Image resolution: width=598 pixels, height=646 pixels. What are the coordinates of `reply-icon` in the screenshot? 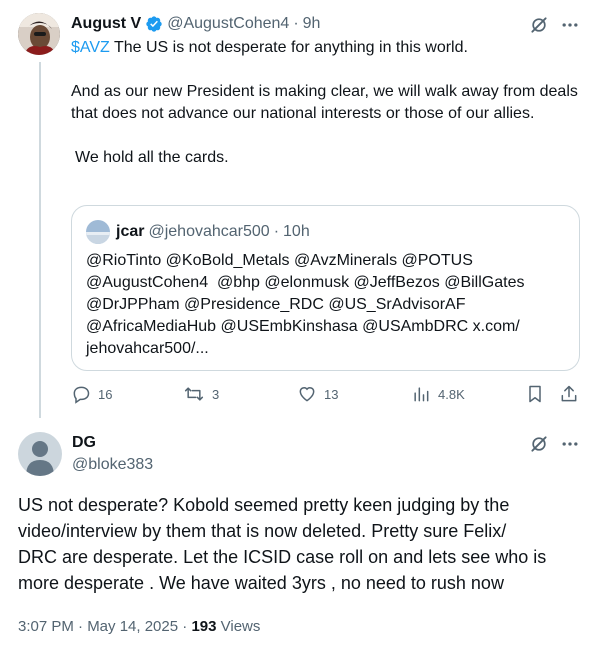 It's located at (81, 395).